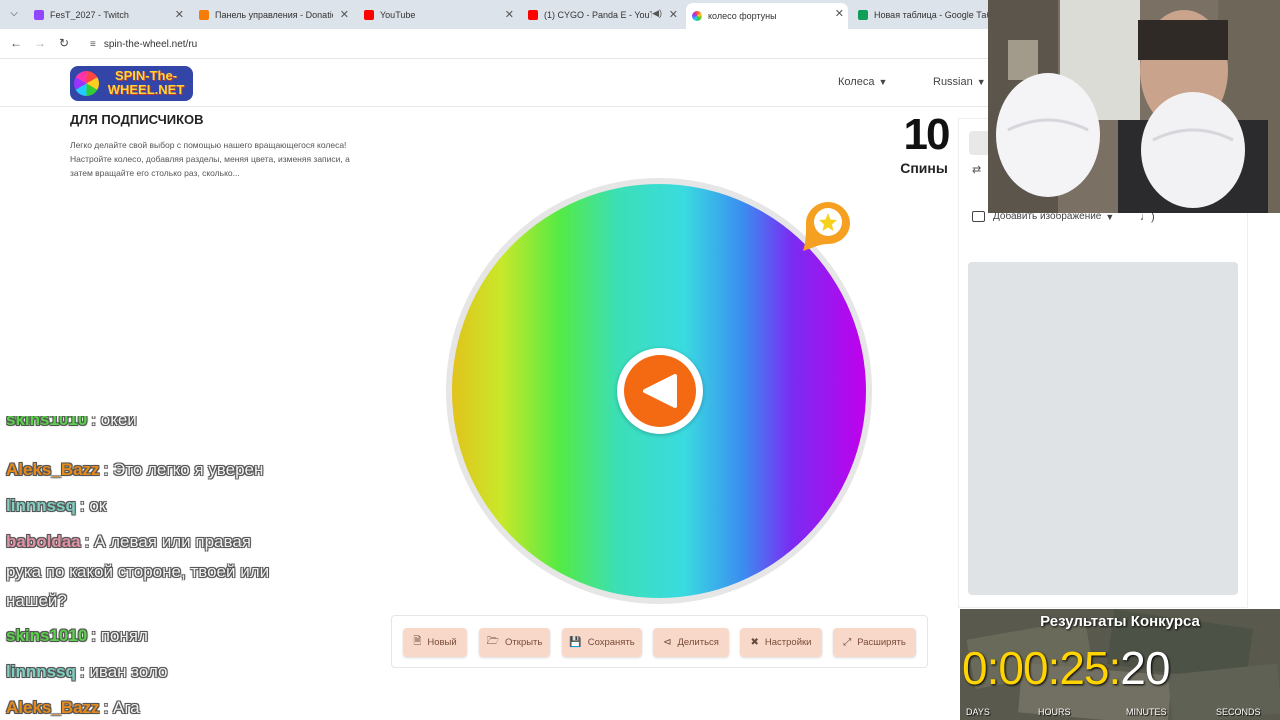 Image resolution: width=1280 pixels, height=720 pixels. What do you see at coordinates (931, 14) in the screenshot?
I see `tab-title: Новая таблица - Google Табл` at bounding box center [931, 14].